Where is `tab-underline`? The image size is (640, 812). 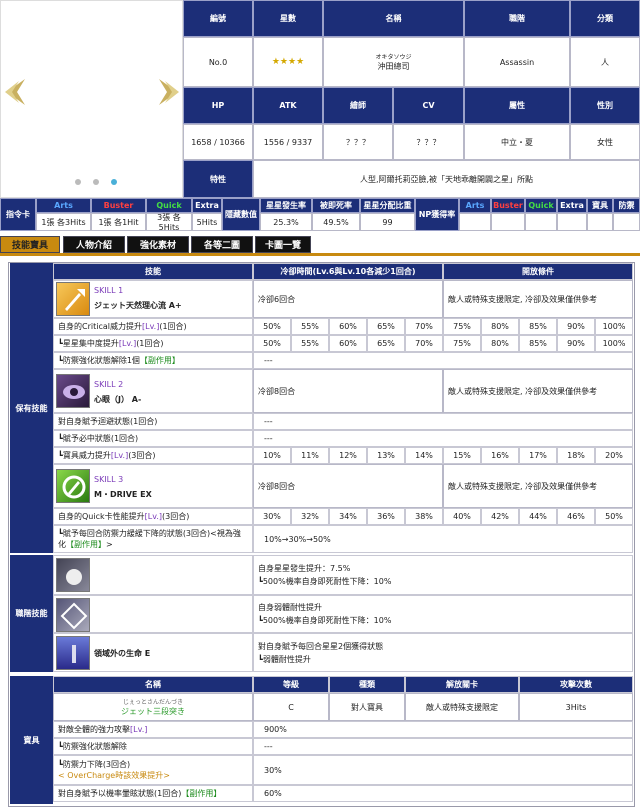
tab-underline is located at coordinates (320, 254).